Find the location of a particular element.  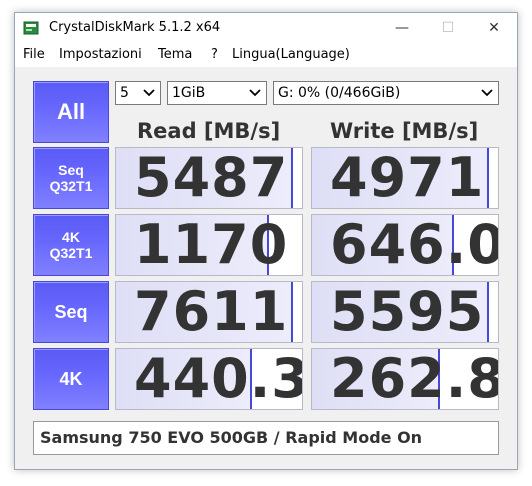

menu-settings: Impostazioni is located at coordinates (100, 54).